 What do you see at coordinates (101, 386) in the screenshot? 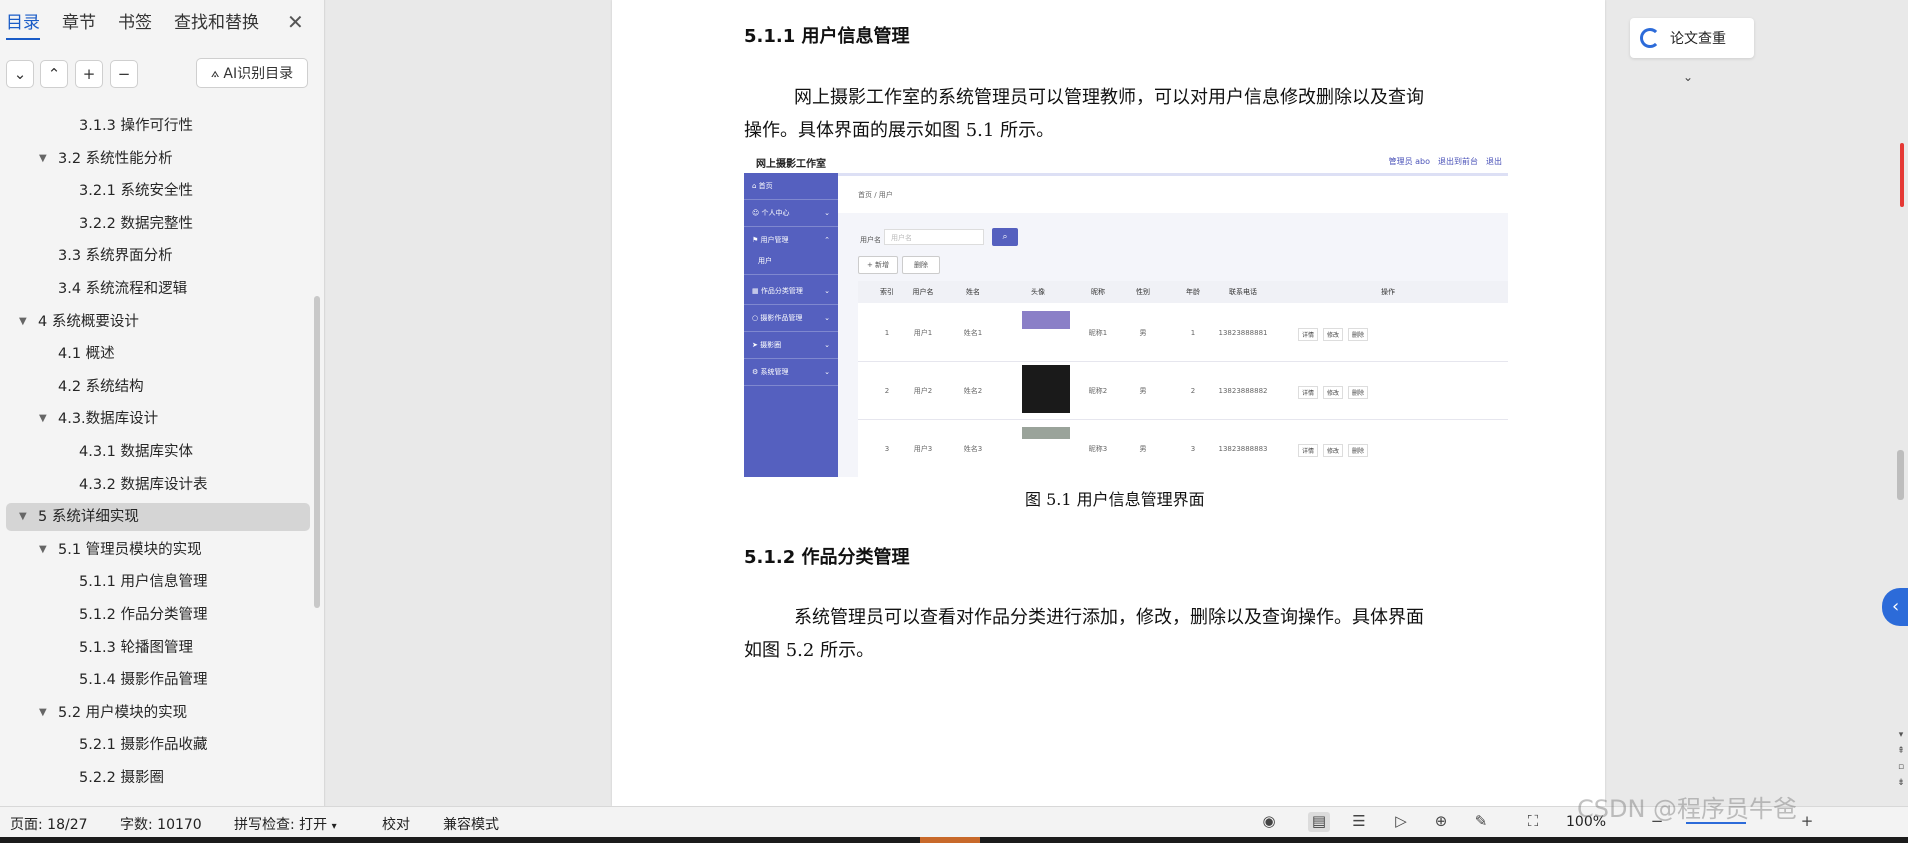
I see `toc-item-label: 4.2 系统结构` at bounding box center [101, 386].